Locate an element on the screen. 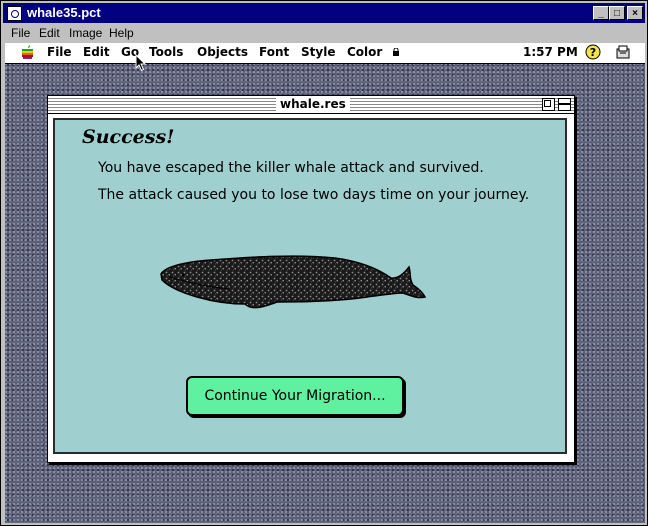 This screenshot has height=526, width=648. mac-menu-font: Font is located at coordinates (274, 52).